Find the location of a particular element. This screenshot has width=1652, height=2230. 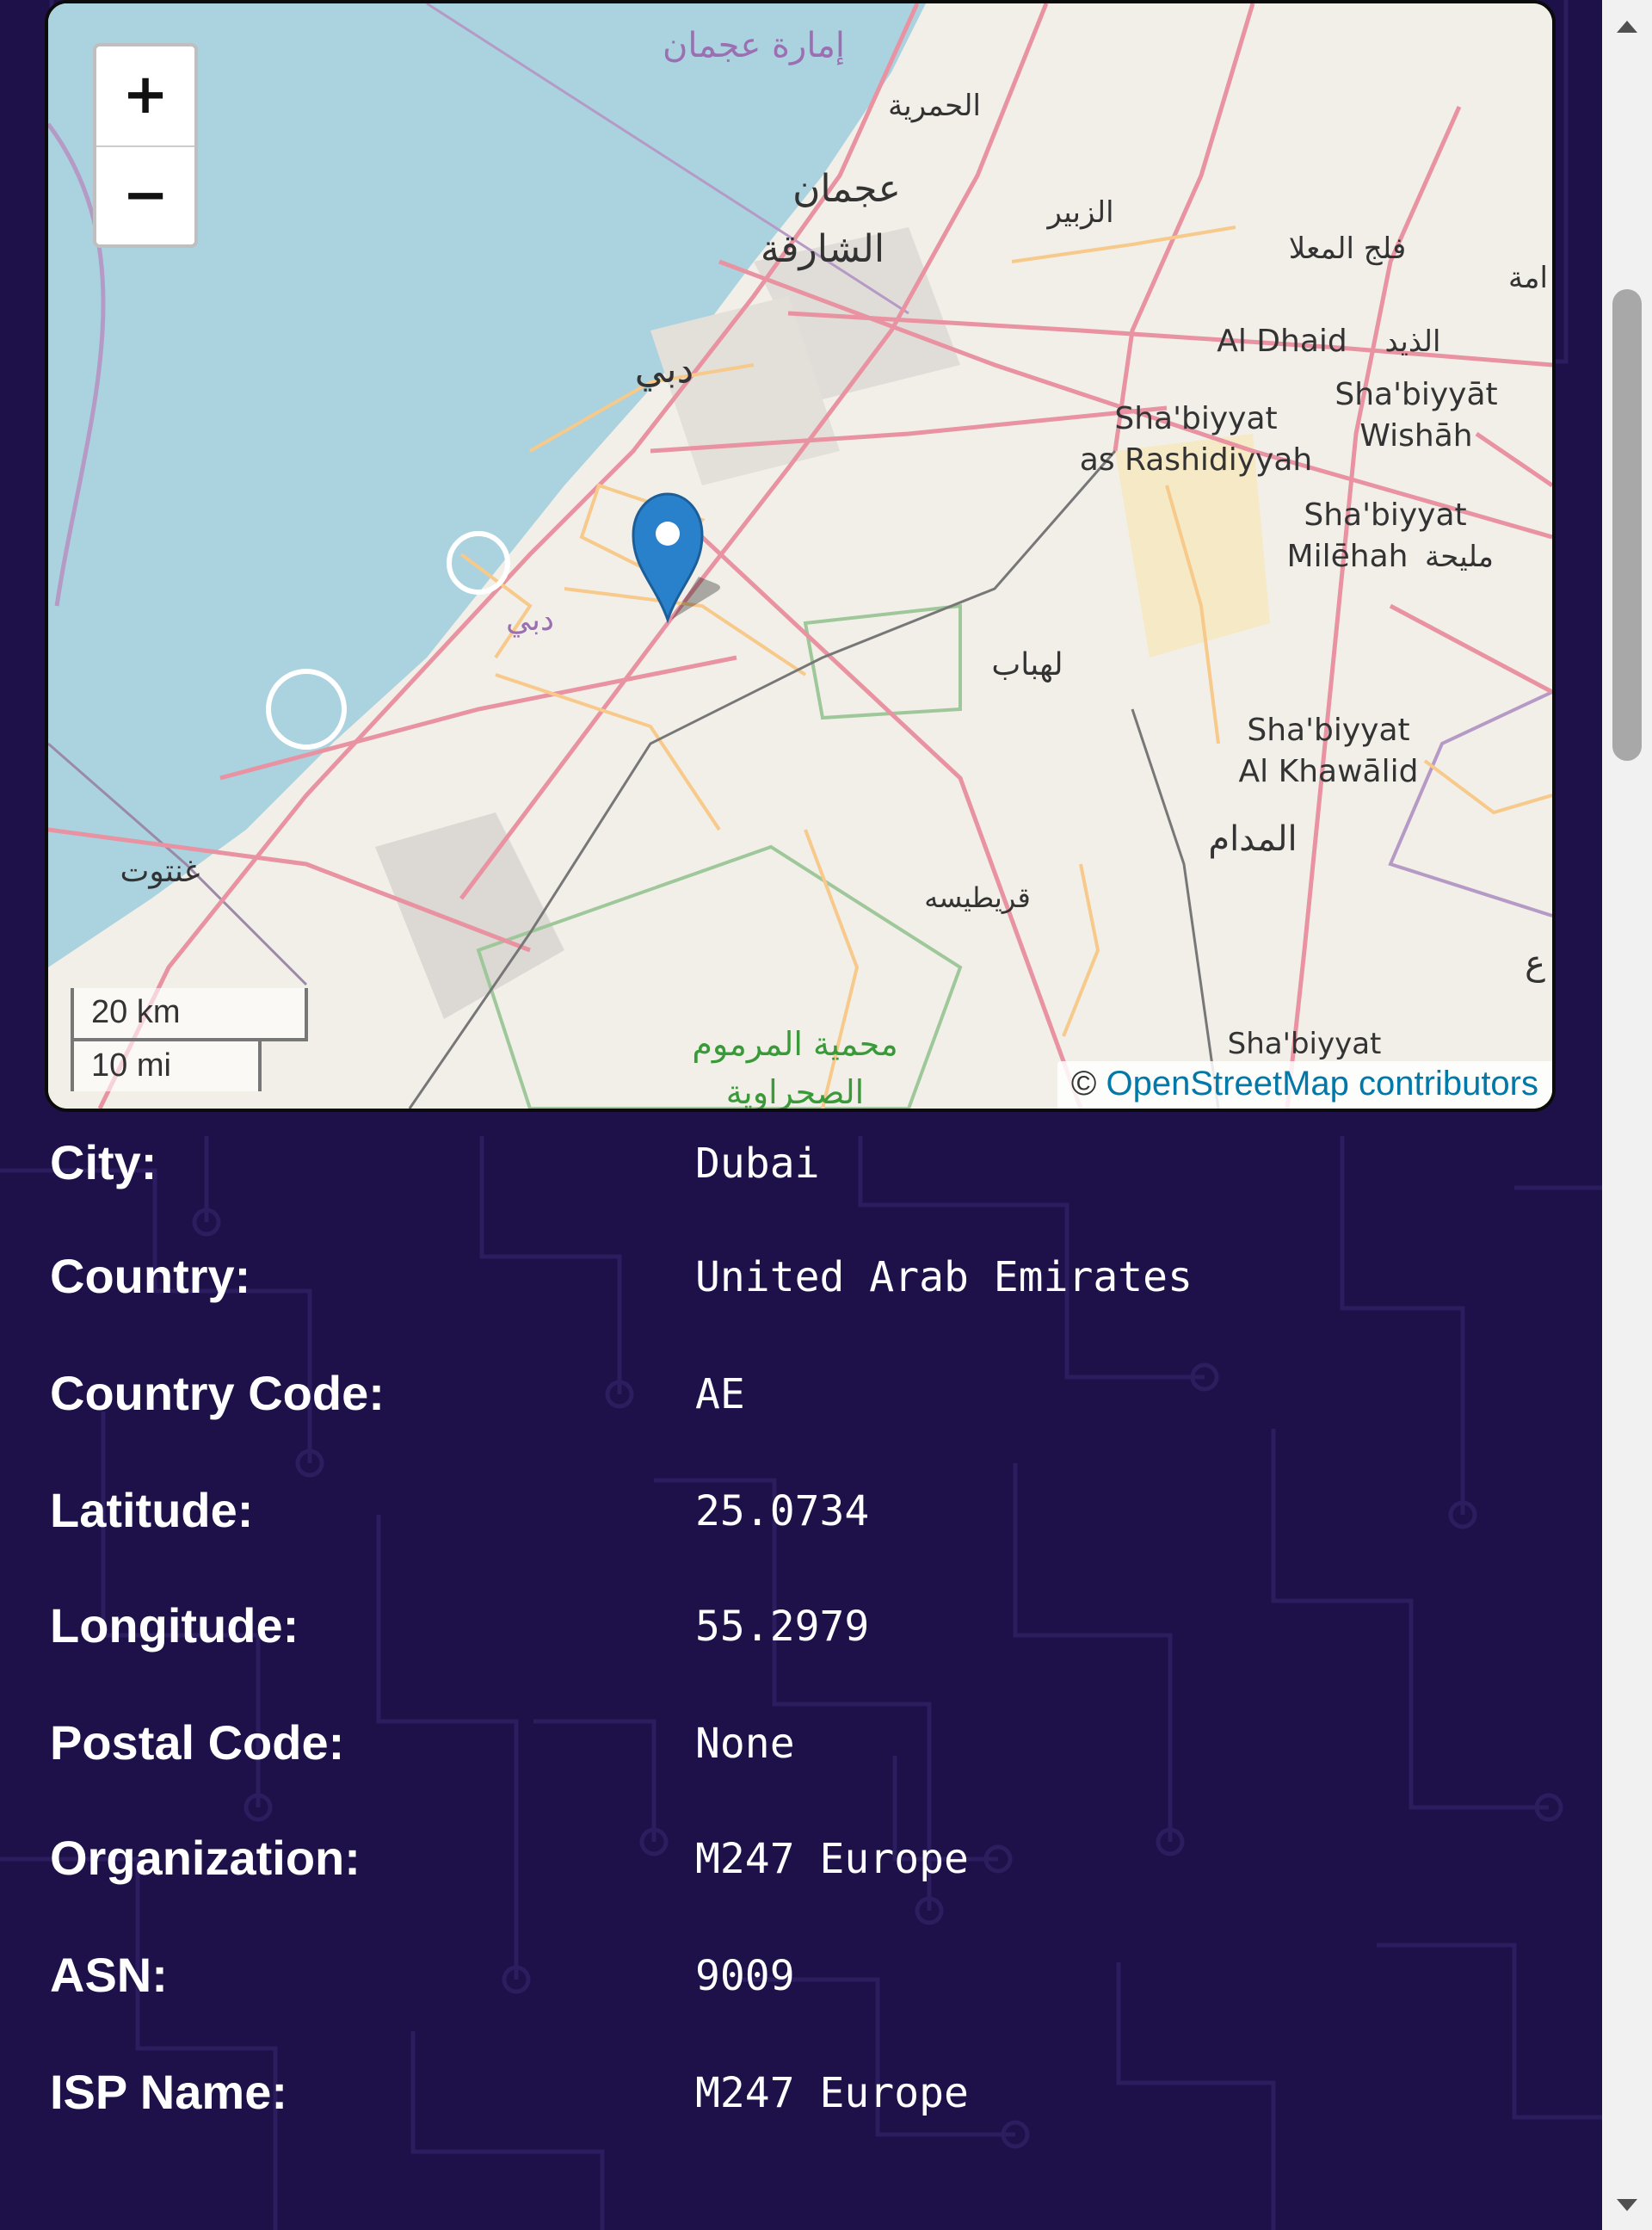

label-shabiyyat-khawalid-2: Al Khawālid is located at coordinates (1329, 771).